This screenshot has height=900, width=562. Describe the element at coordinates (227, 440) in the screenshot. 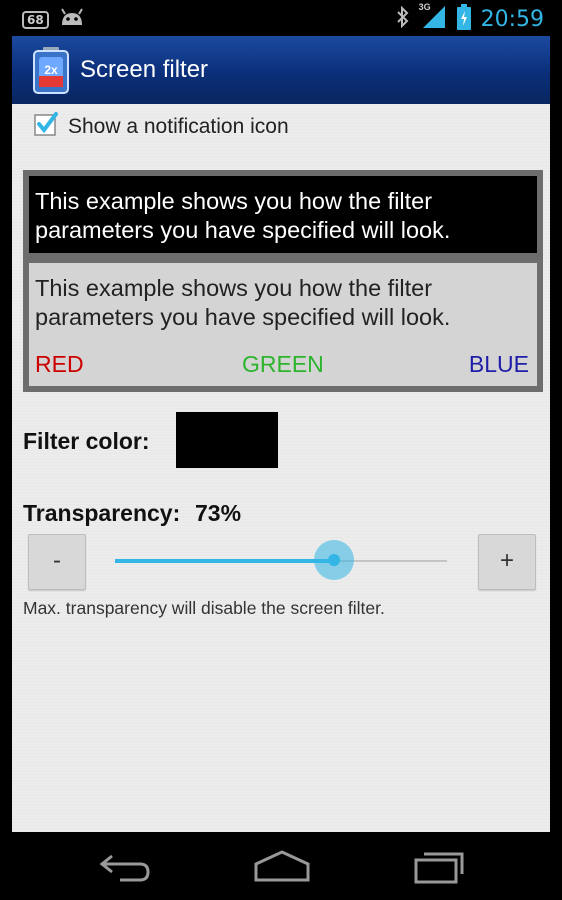

I see `filter-color-swatch` at that location.